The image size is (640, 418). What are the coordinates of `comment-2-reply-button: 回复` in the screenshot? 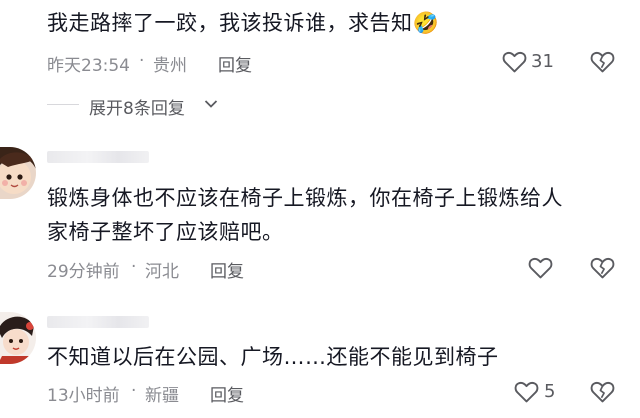 It's located at (227, 269).